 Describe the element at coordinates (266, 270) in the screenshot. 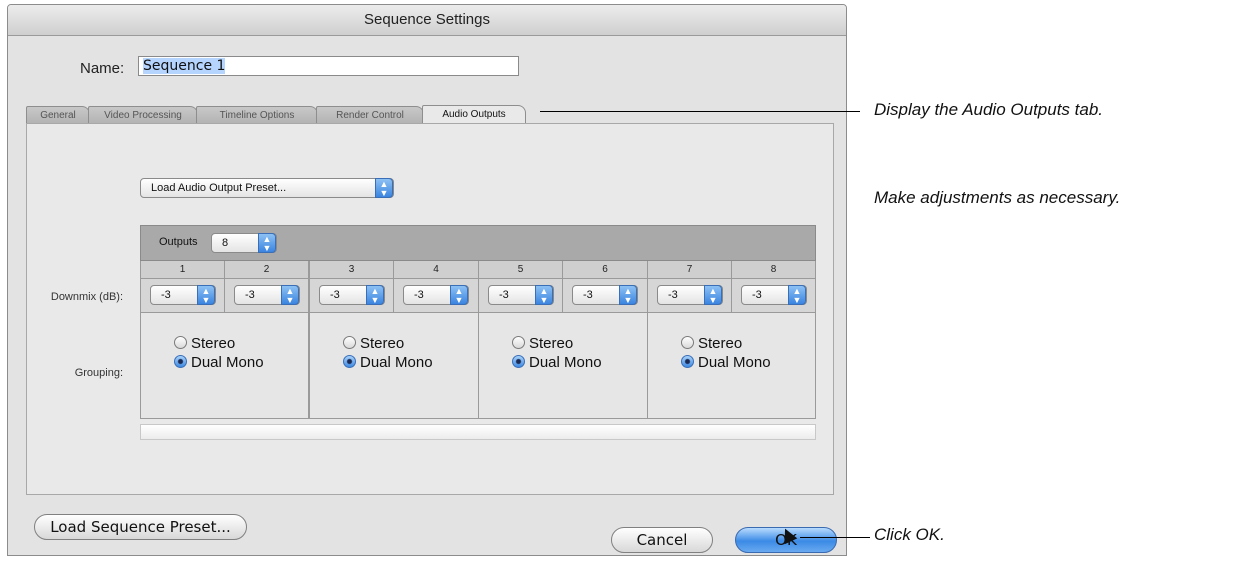

I see `channel-number: 2` at that location.